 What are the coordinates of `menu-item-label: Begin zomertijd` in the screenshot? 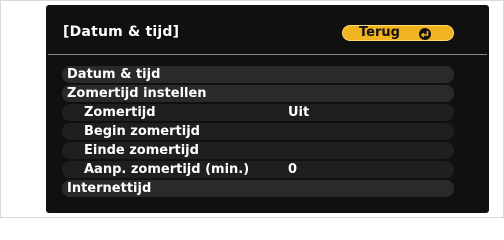 It's located at (142, 131).